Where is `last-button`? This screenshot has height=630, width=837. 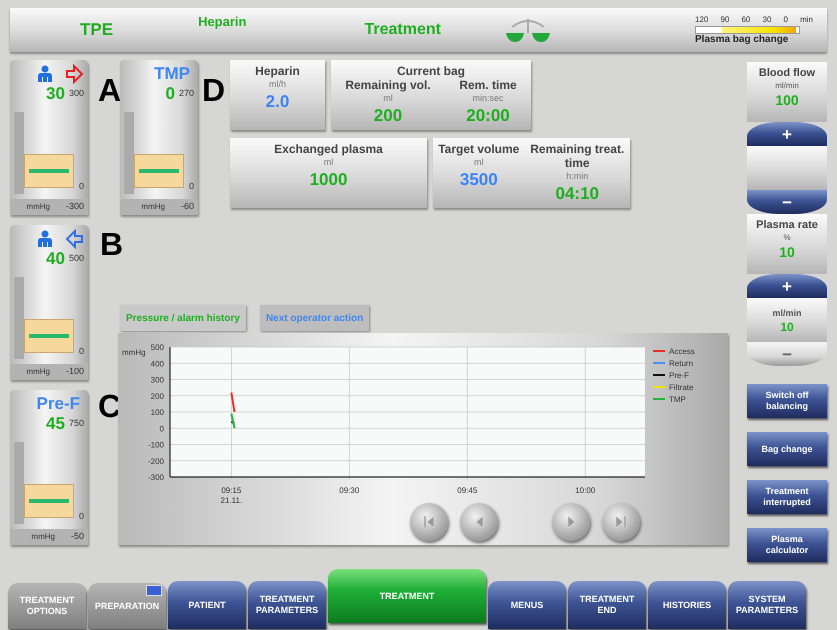 last-button is located at coordinates (621, 522).